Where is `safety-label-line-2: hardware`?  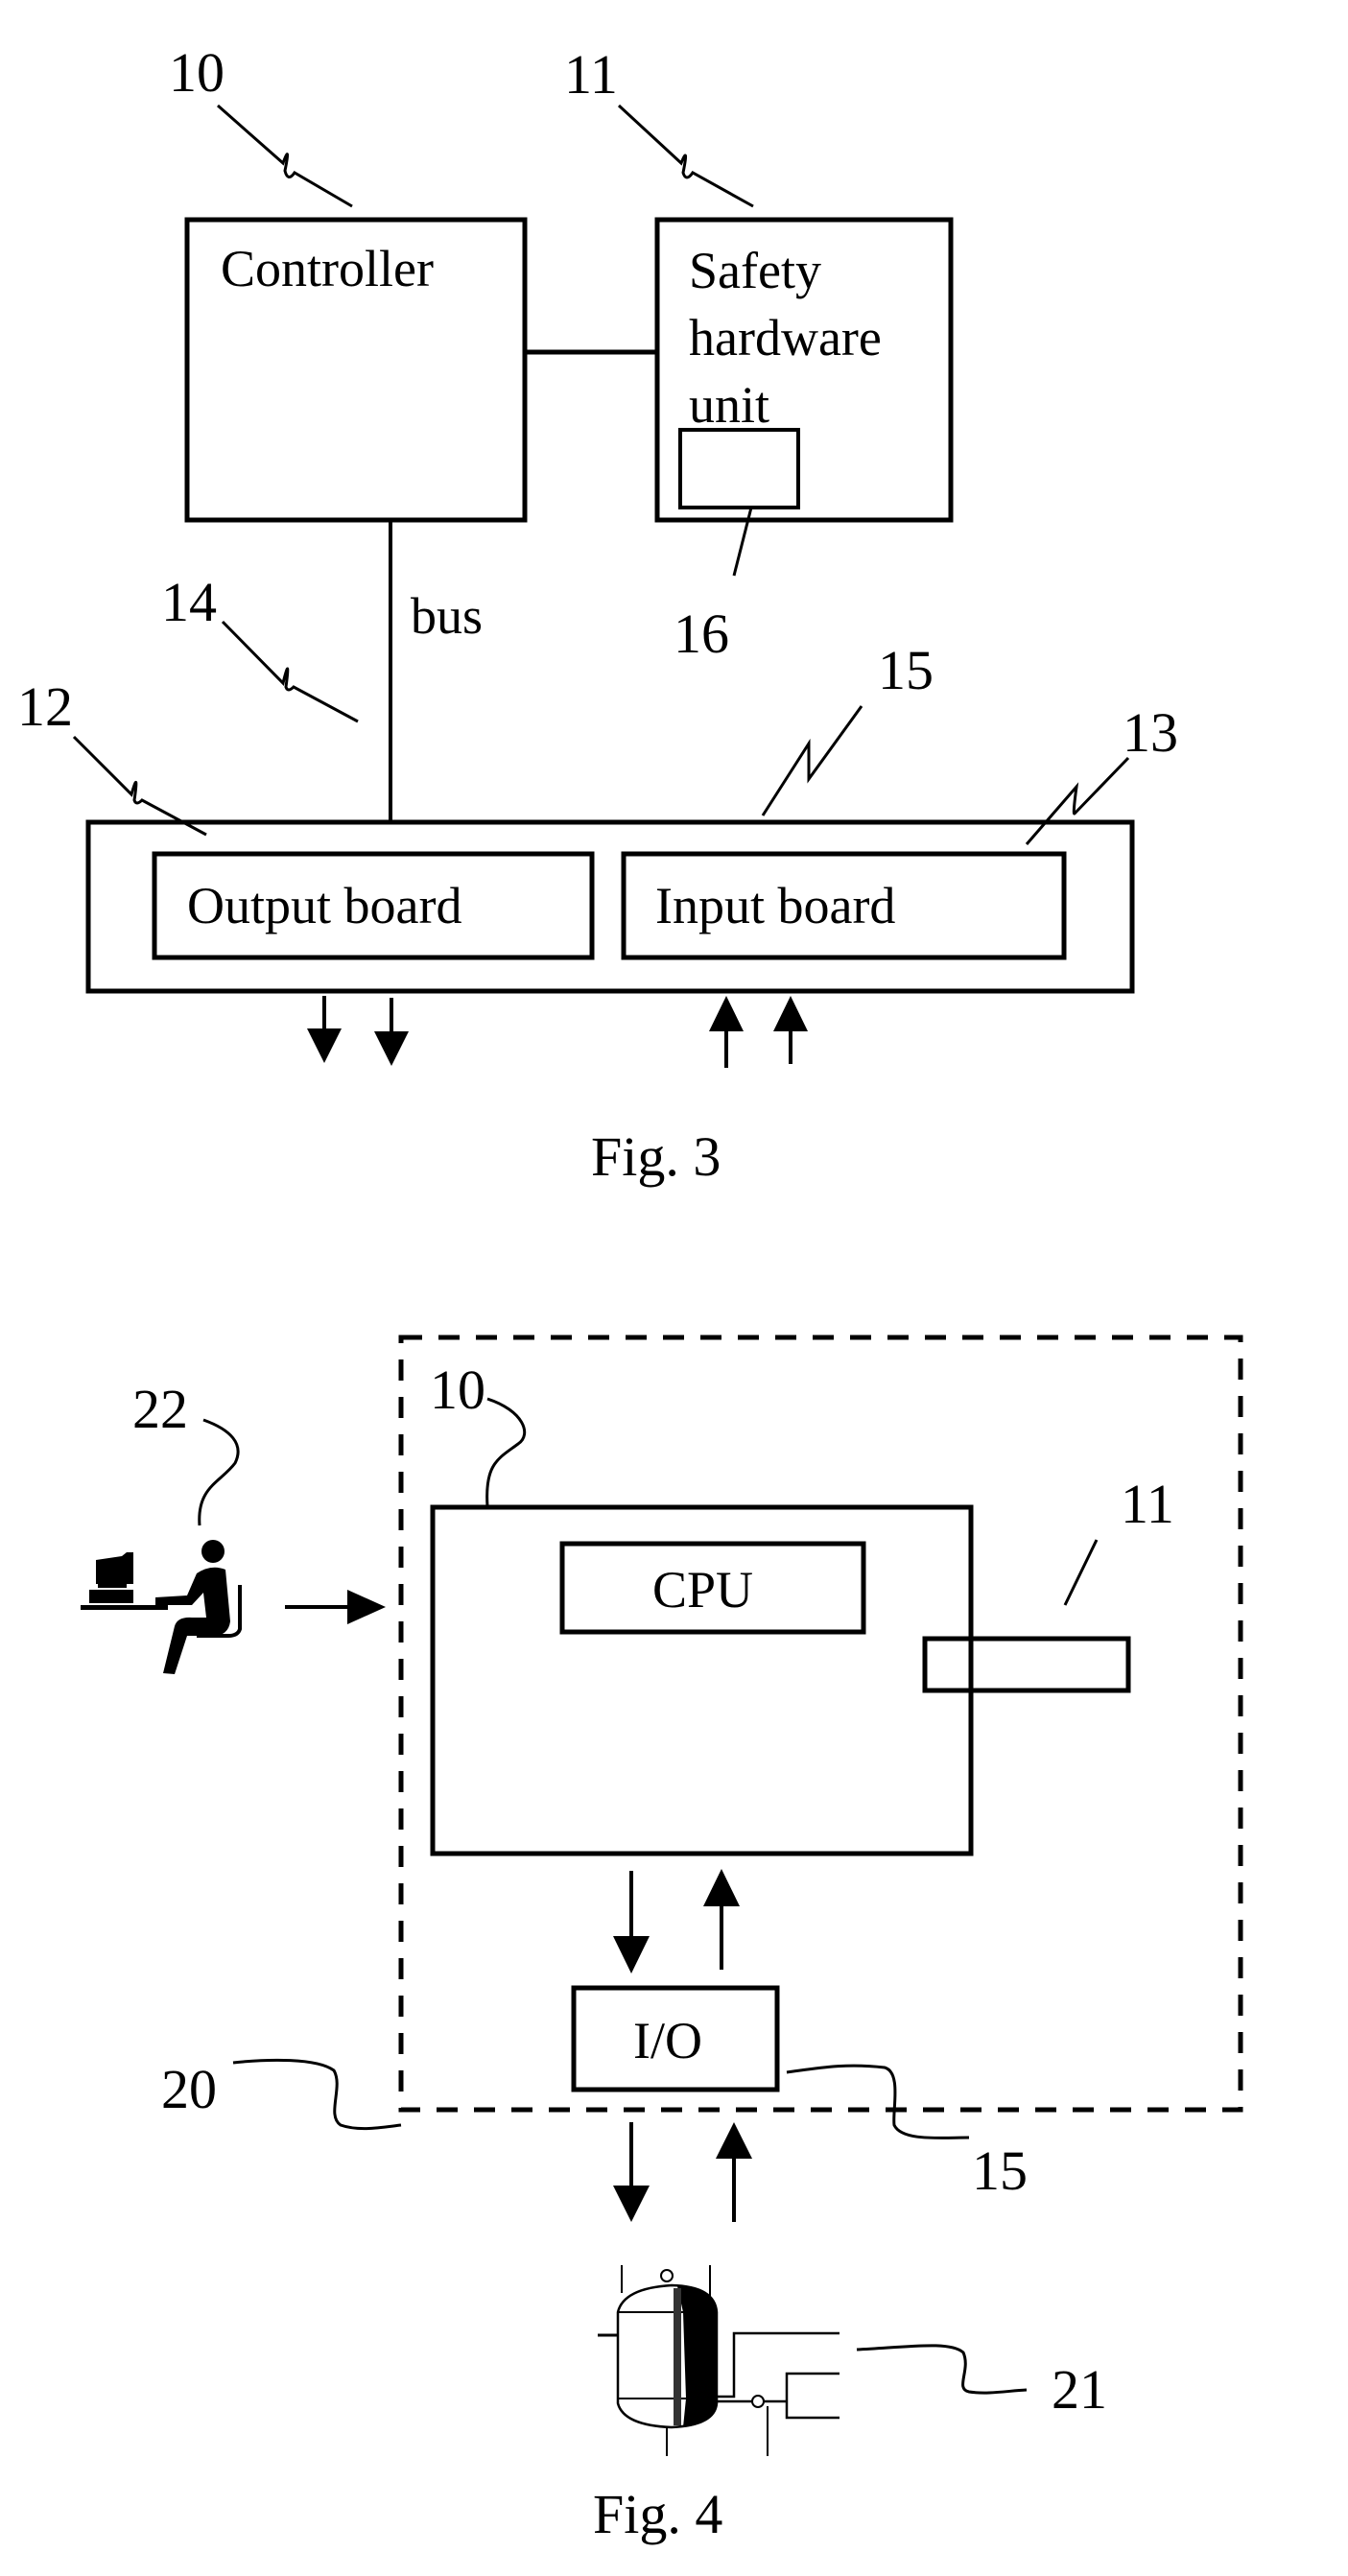
safety-label-line-2: hardware is located at coordinates (785, 338).